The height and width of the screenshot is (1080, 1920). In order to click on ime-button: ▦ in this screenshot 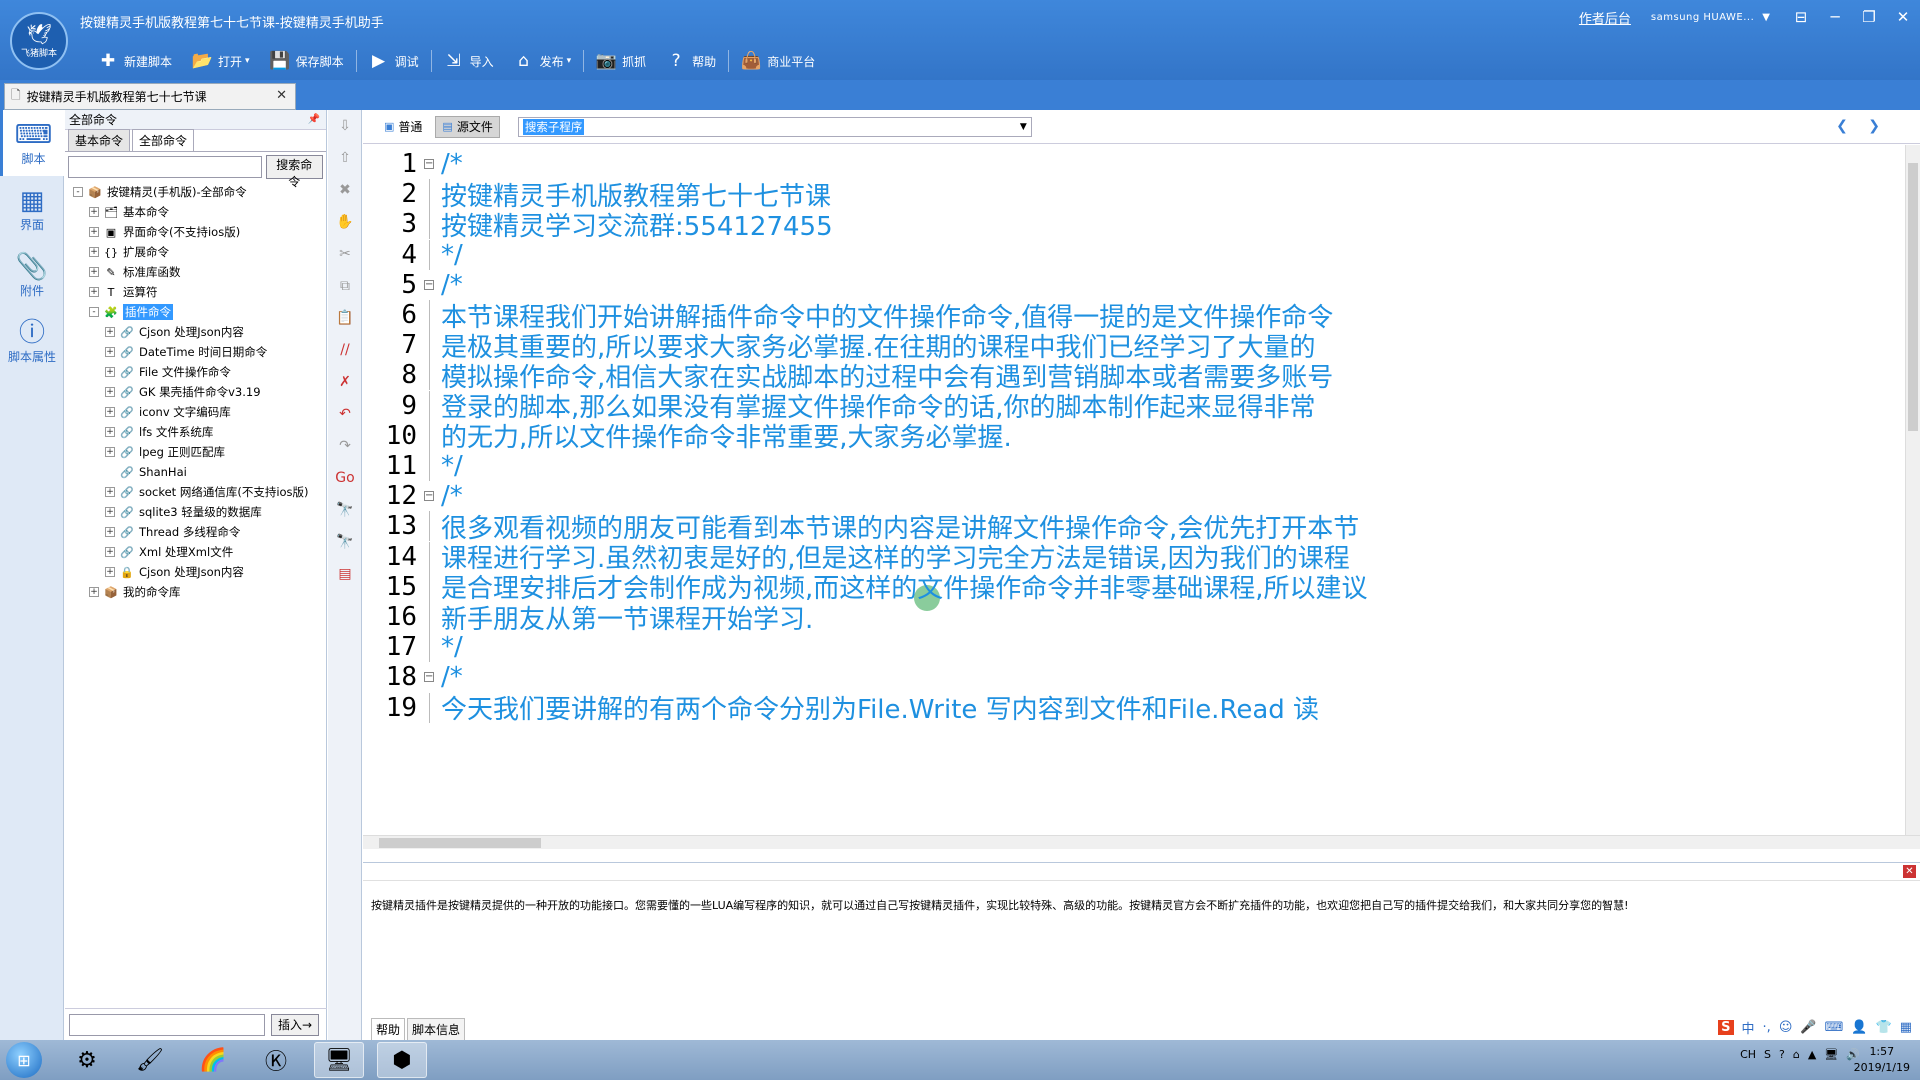, I will do `click(1906, 1027)`.